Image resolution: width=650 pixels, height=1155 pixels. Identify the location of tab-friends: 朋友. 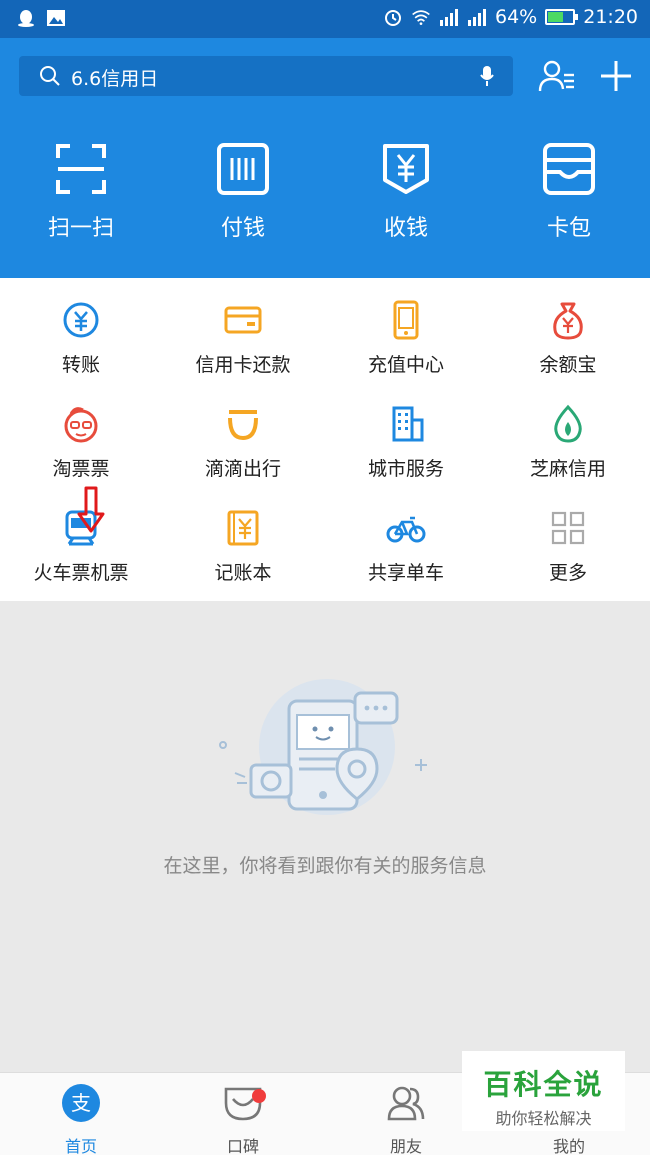
(406, 1119).